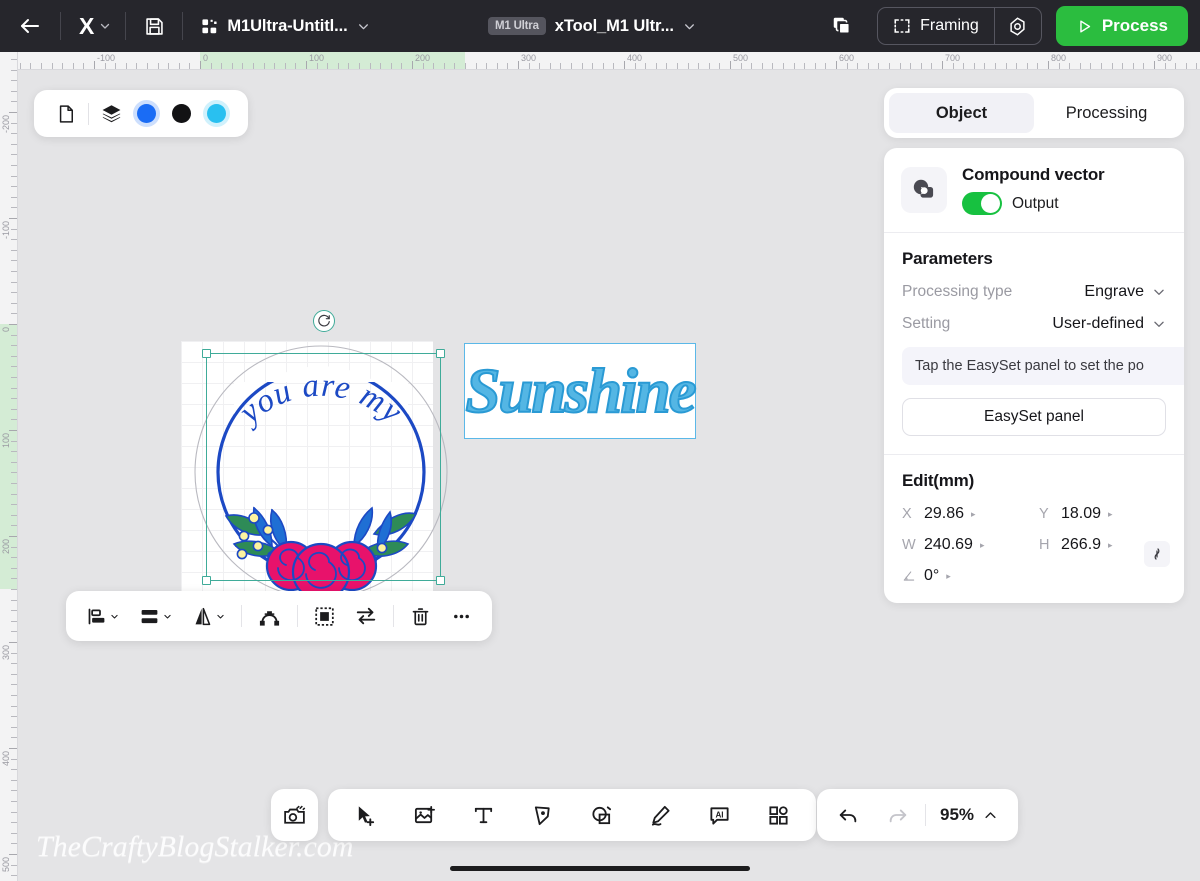  Describe the element at coordinates (898, 815) in the screenshot. I see `redo-button` at that location.